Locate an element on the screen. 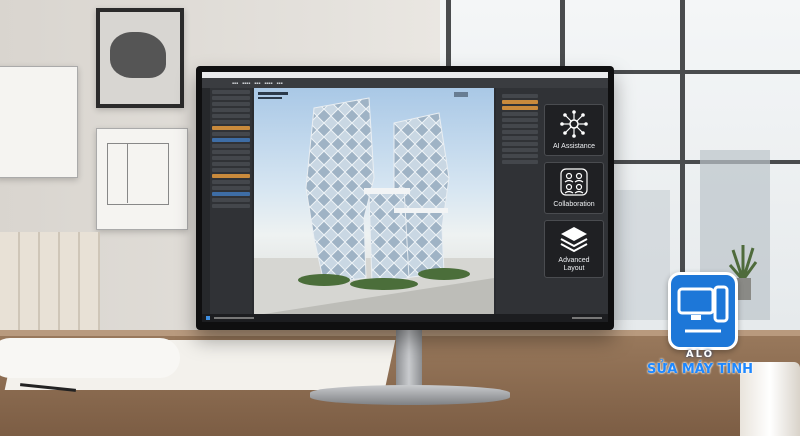  people-icon is located at coordinates (574, 182).